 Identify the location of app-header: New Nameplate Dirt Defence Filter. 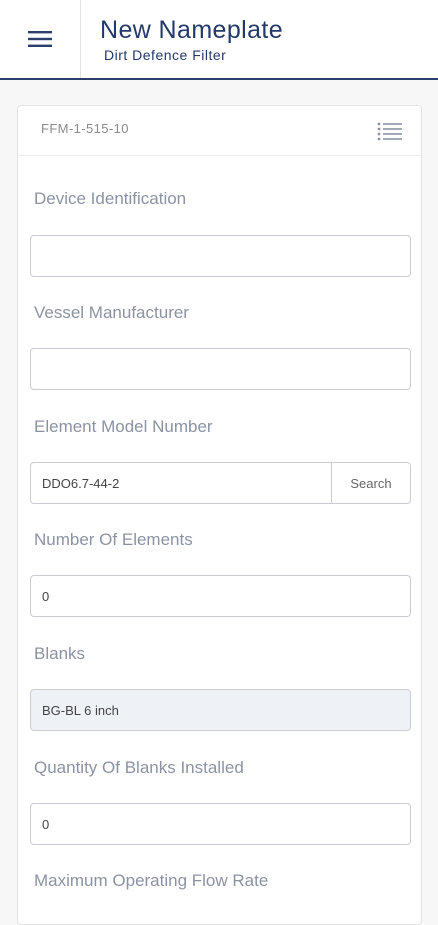
(219, 40).